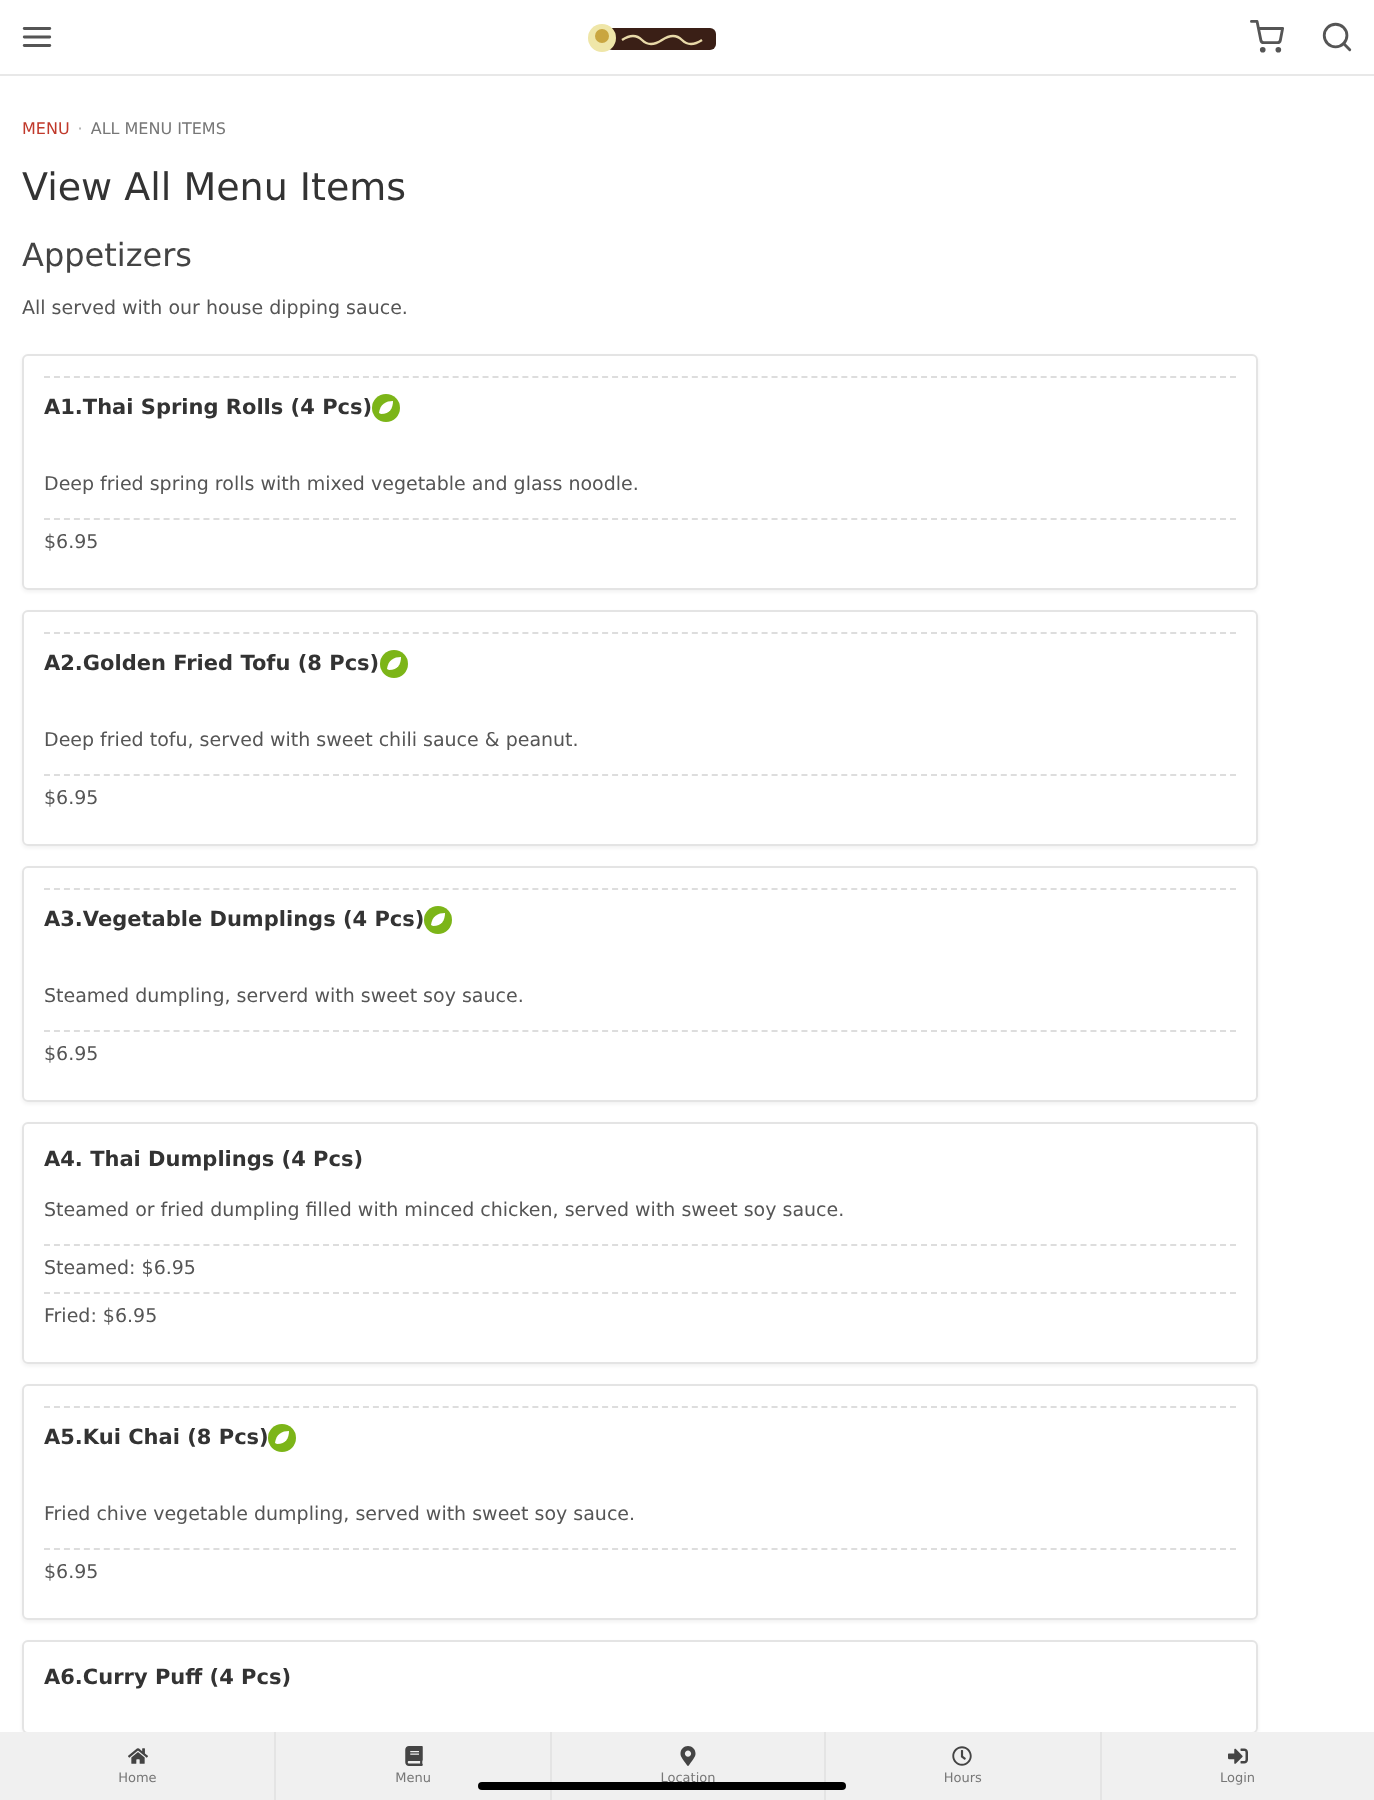  I want to click on category-title: Appetizers, so click(108, 255).